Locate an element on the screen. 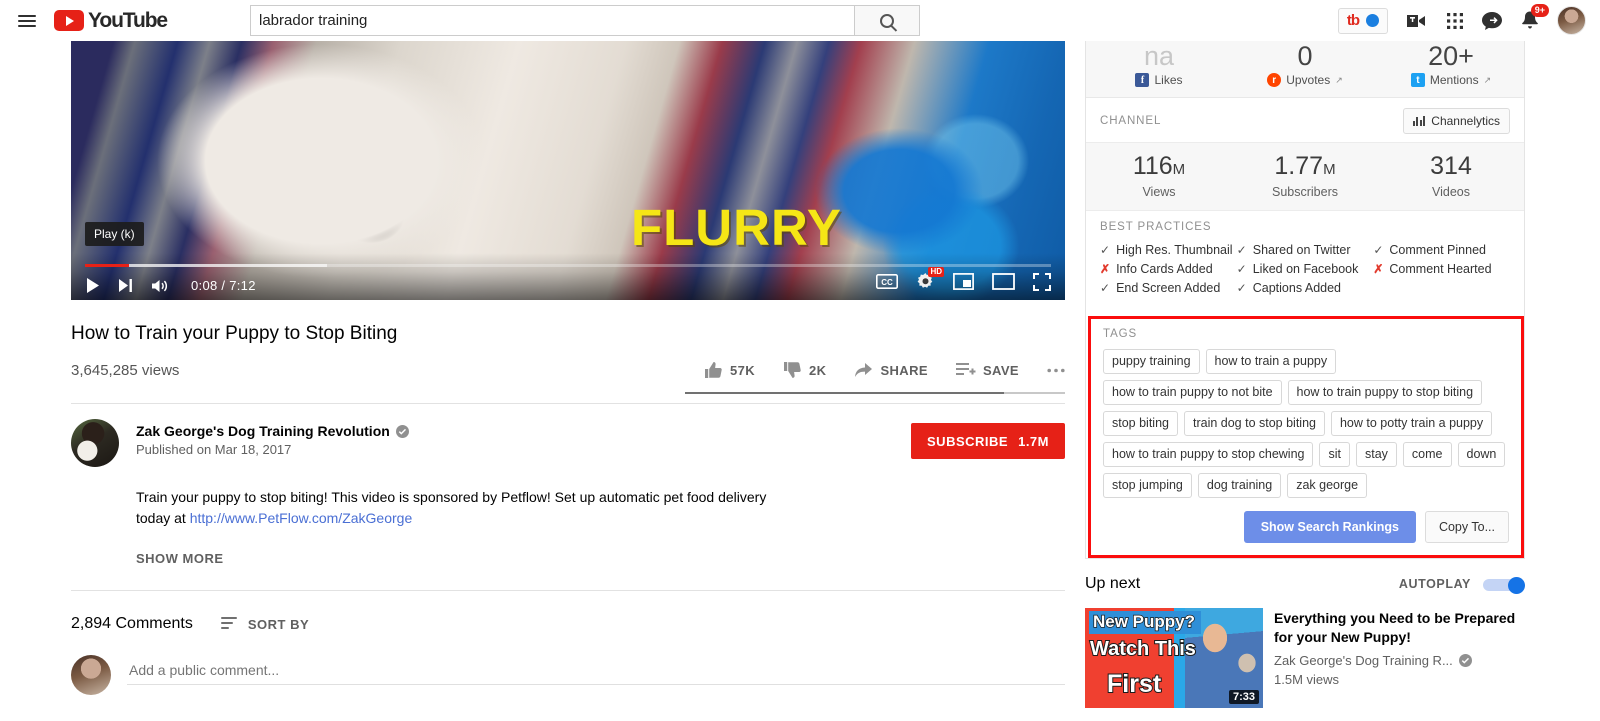 This screenshot has height=721, width=1600. youtube-play-icon is located at coordinates (69, 20).